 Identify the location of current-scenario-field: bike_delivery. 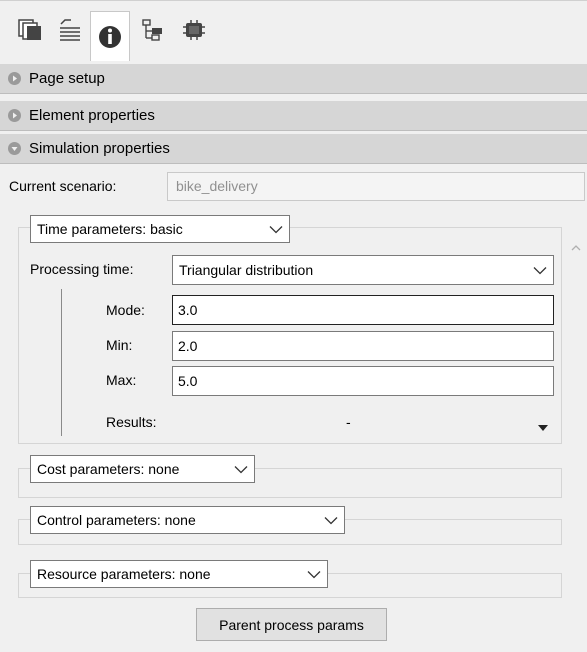
(376, 186).